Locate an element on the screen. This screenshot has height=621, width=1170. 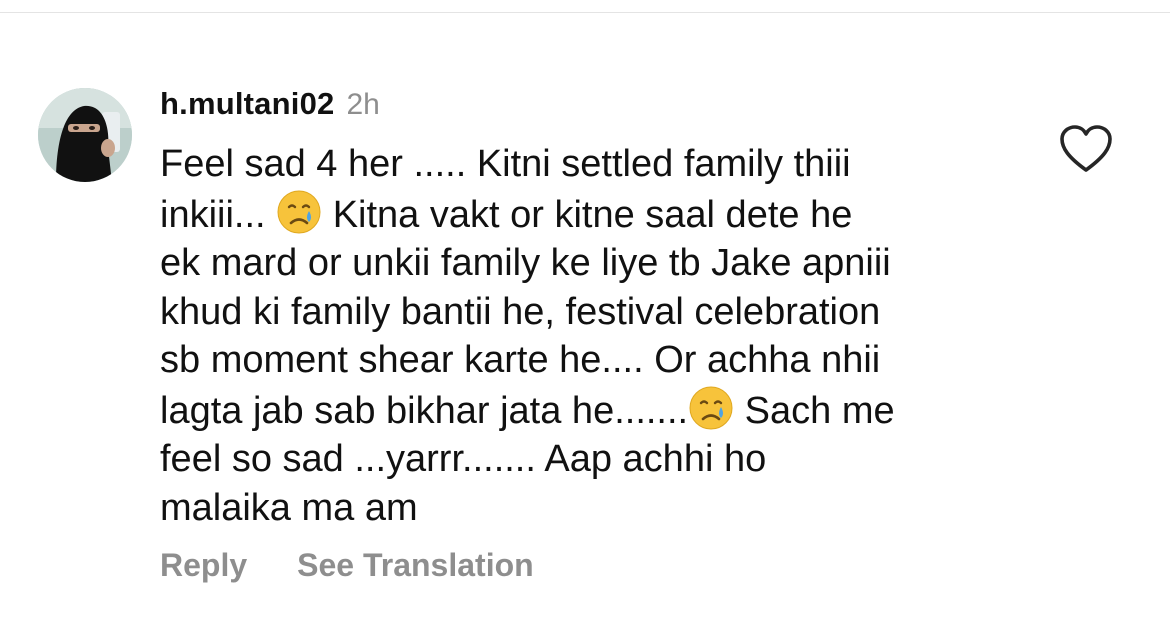
comment-line: Kitna vakt or kitne saal dete he is located at coordinates (587, 214).